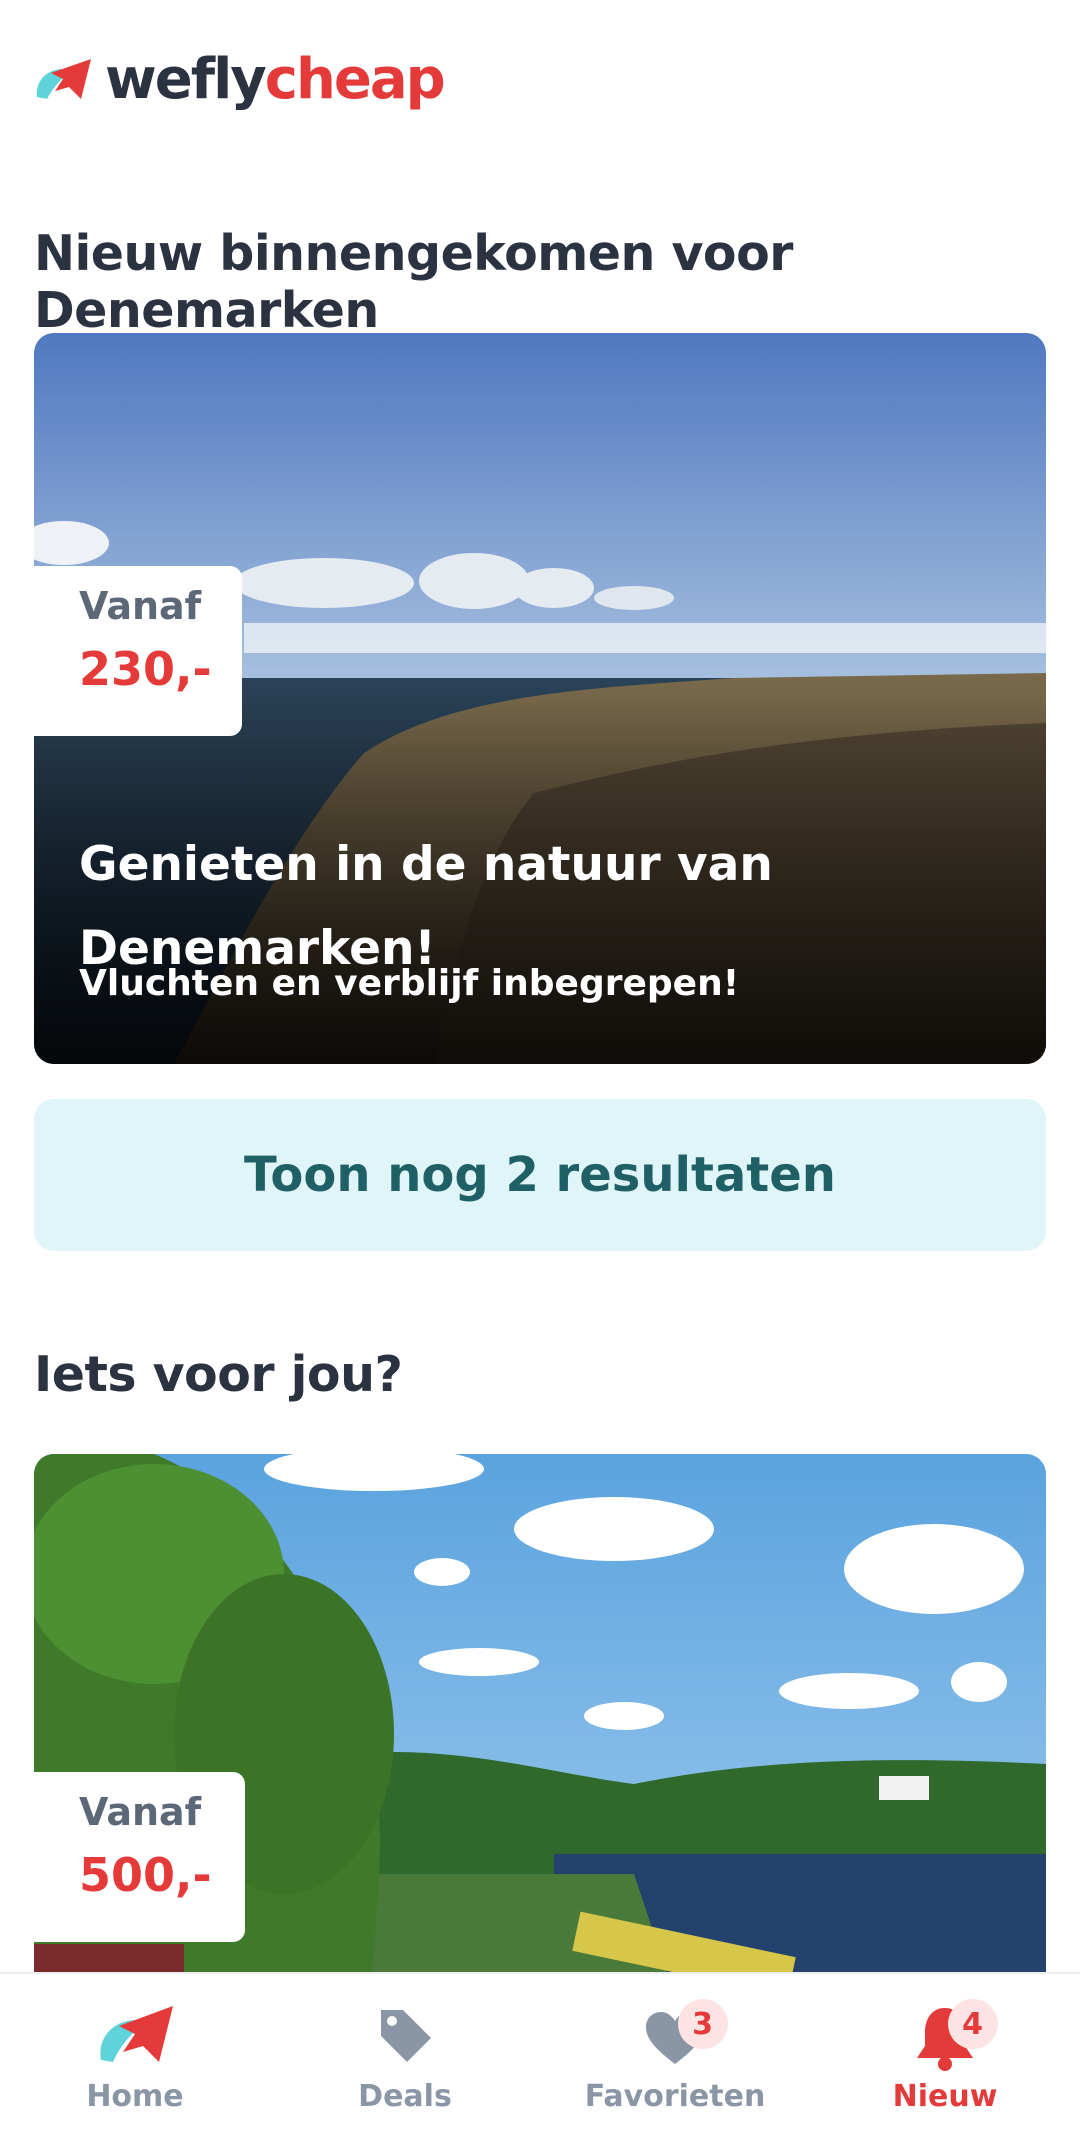 This screenshot has width=1080, height=2151. Describe the element at coordinates (675, 2096) in the screenshot. I see `tab-label: Favorieten` at that location.